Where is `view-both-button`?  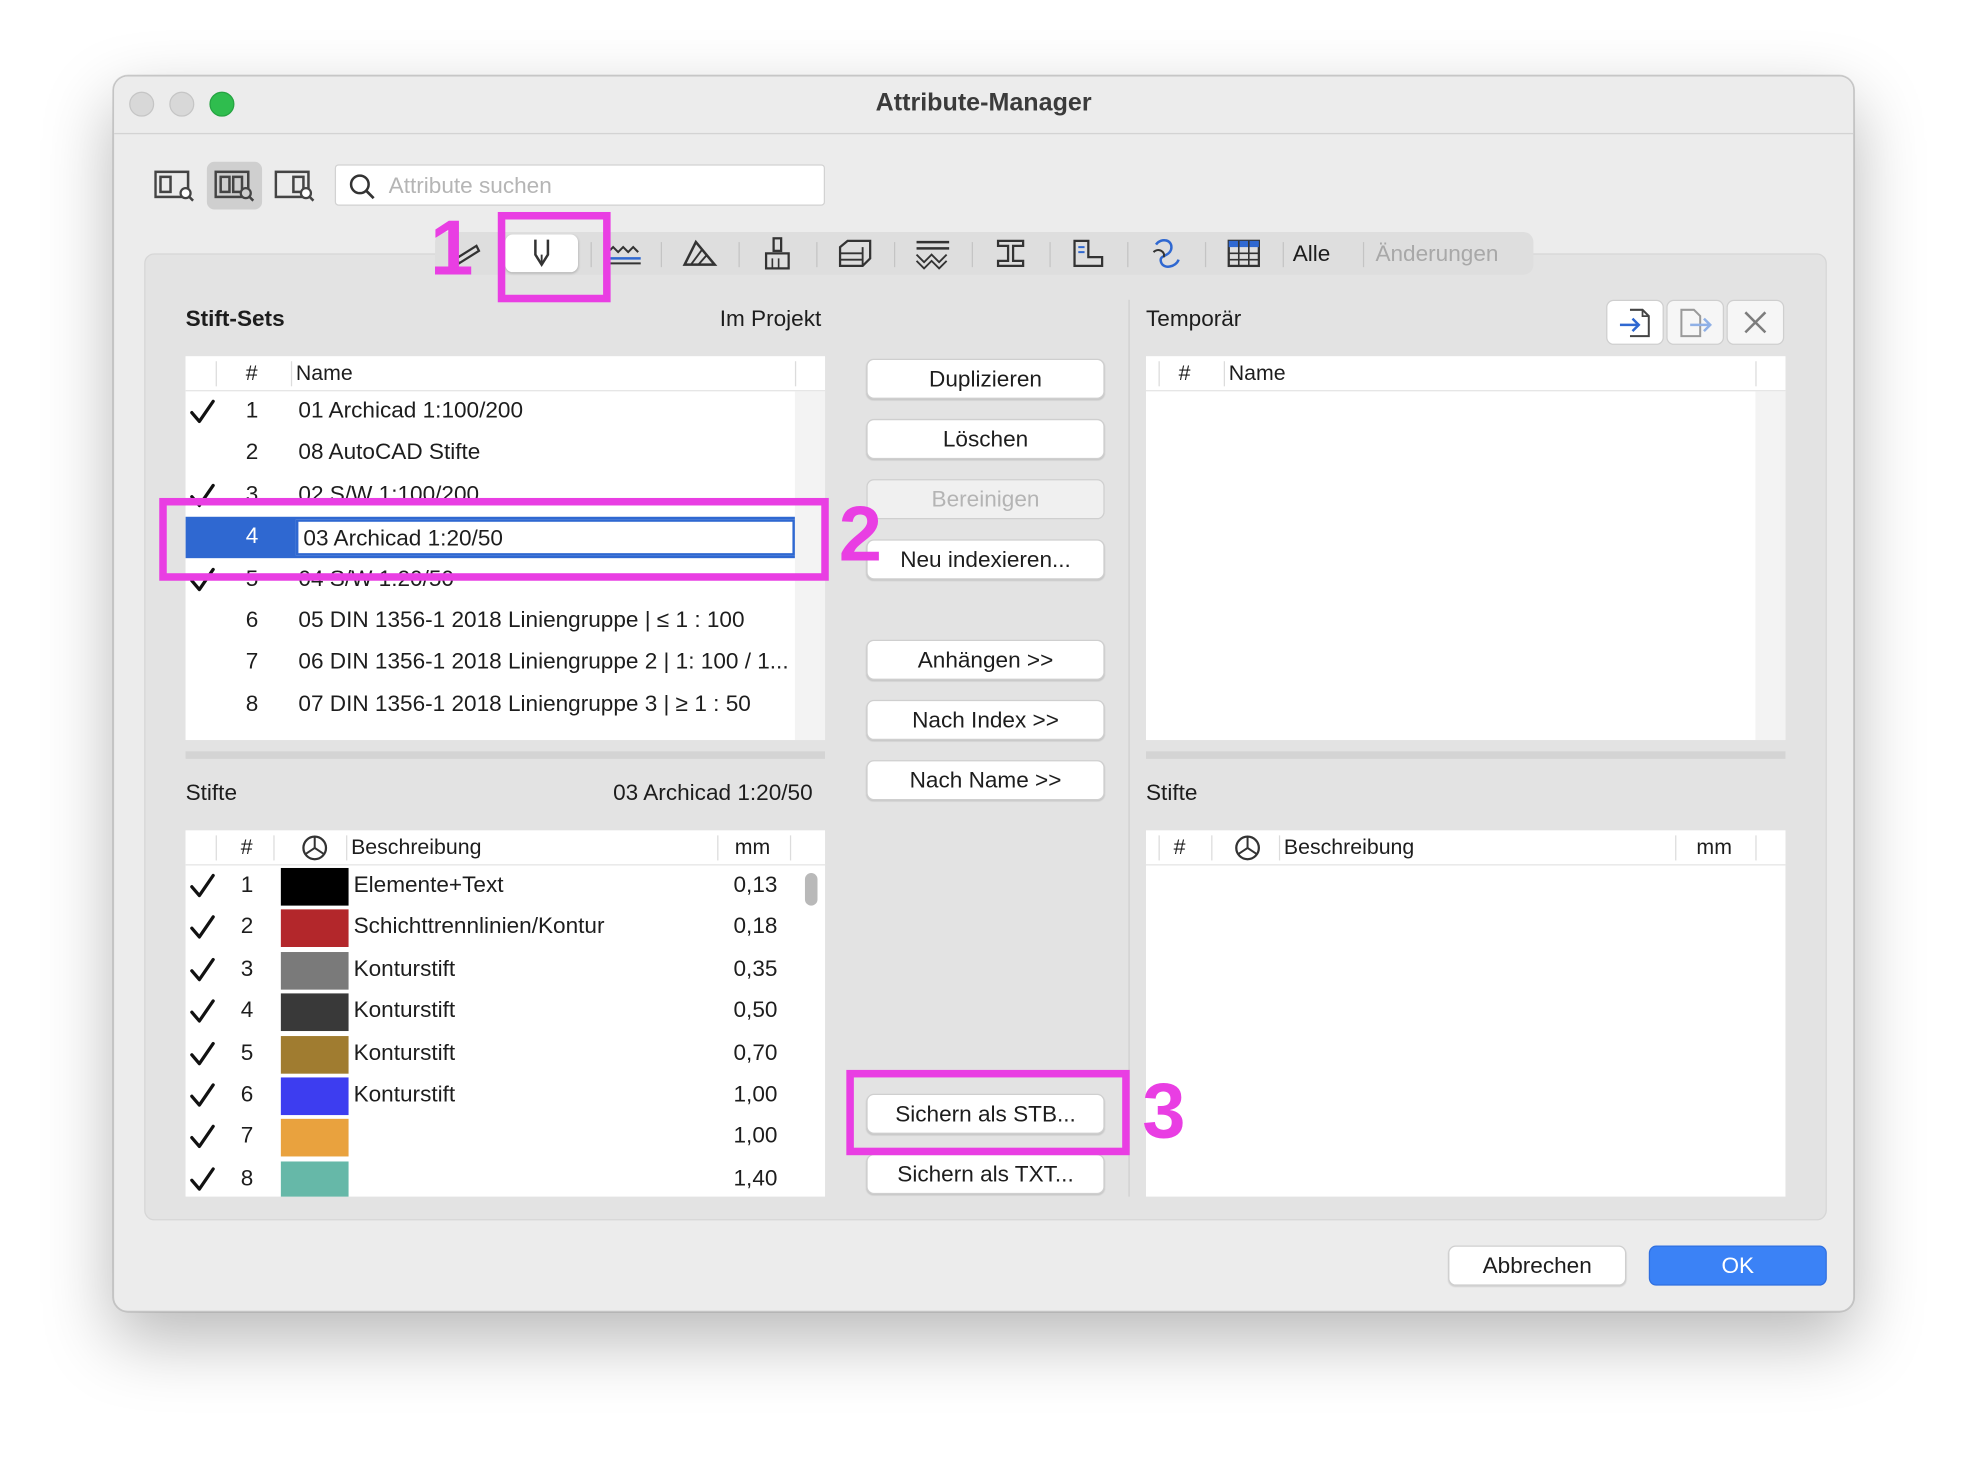
view-both-button is located at coordinates (234, 185).